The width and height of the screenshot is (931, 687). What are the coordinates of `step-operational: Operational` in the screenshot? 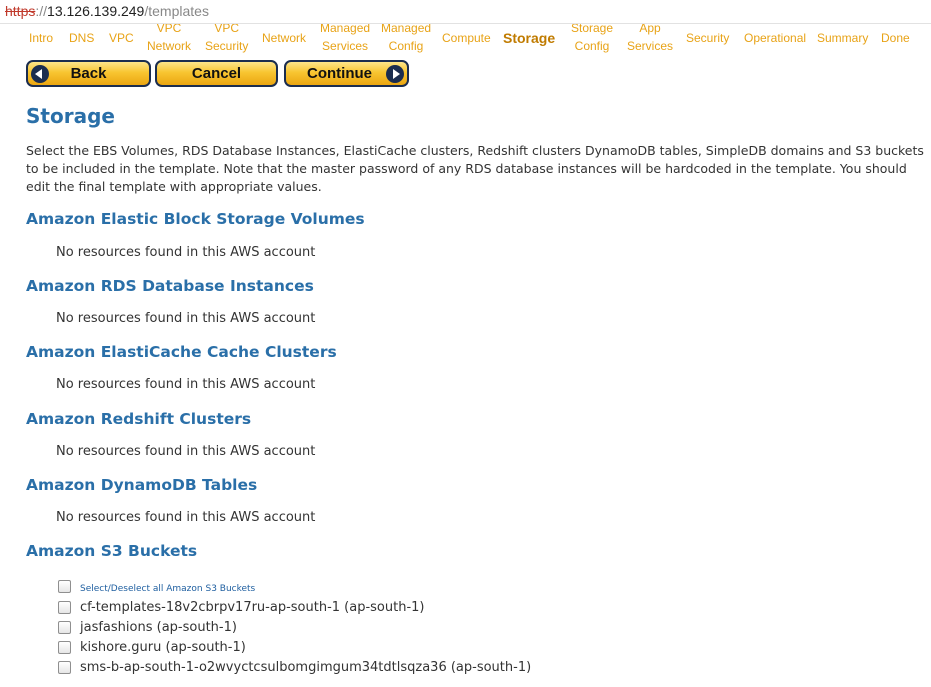 It's located at (775, 38).